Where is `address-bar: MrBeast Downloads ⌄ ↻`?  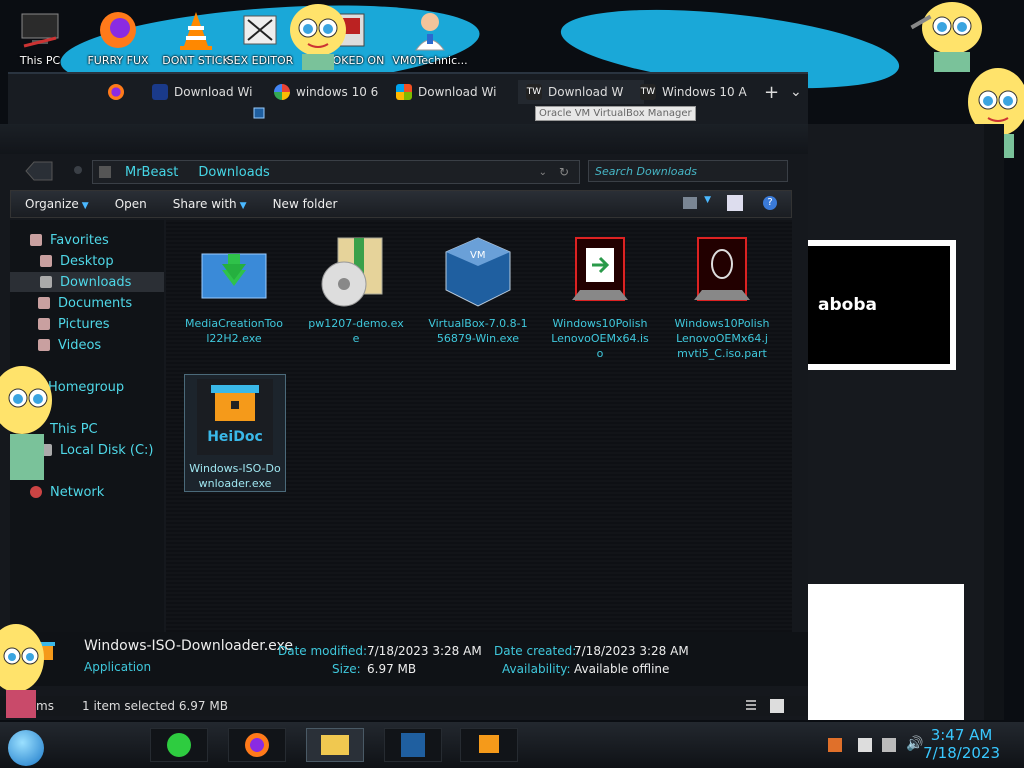
address-bar: MrBeast Downloads ⌄ ↻ is located at coordinates (336, 172).